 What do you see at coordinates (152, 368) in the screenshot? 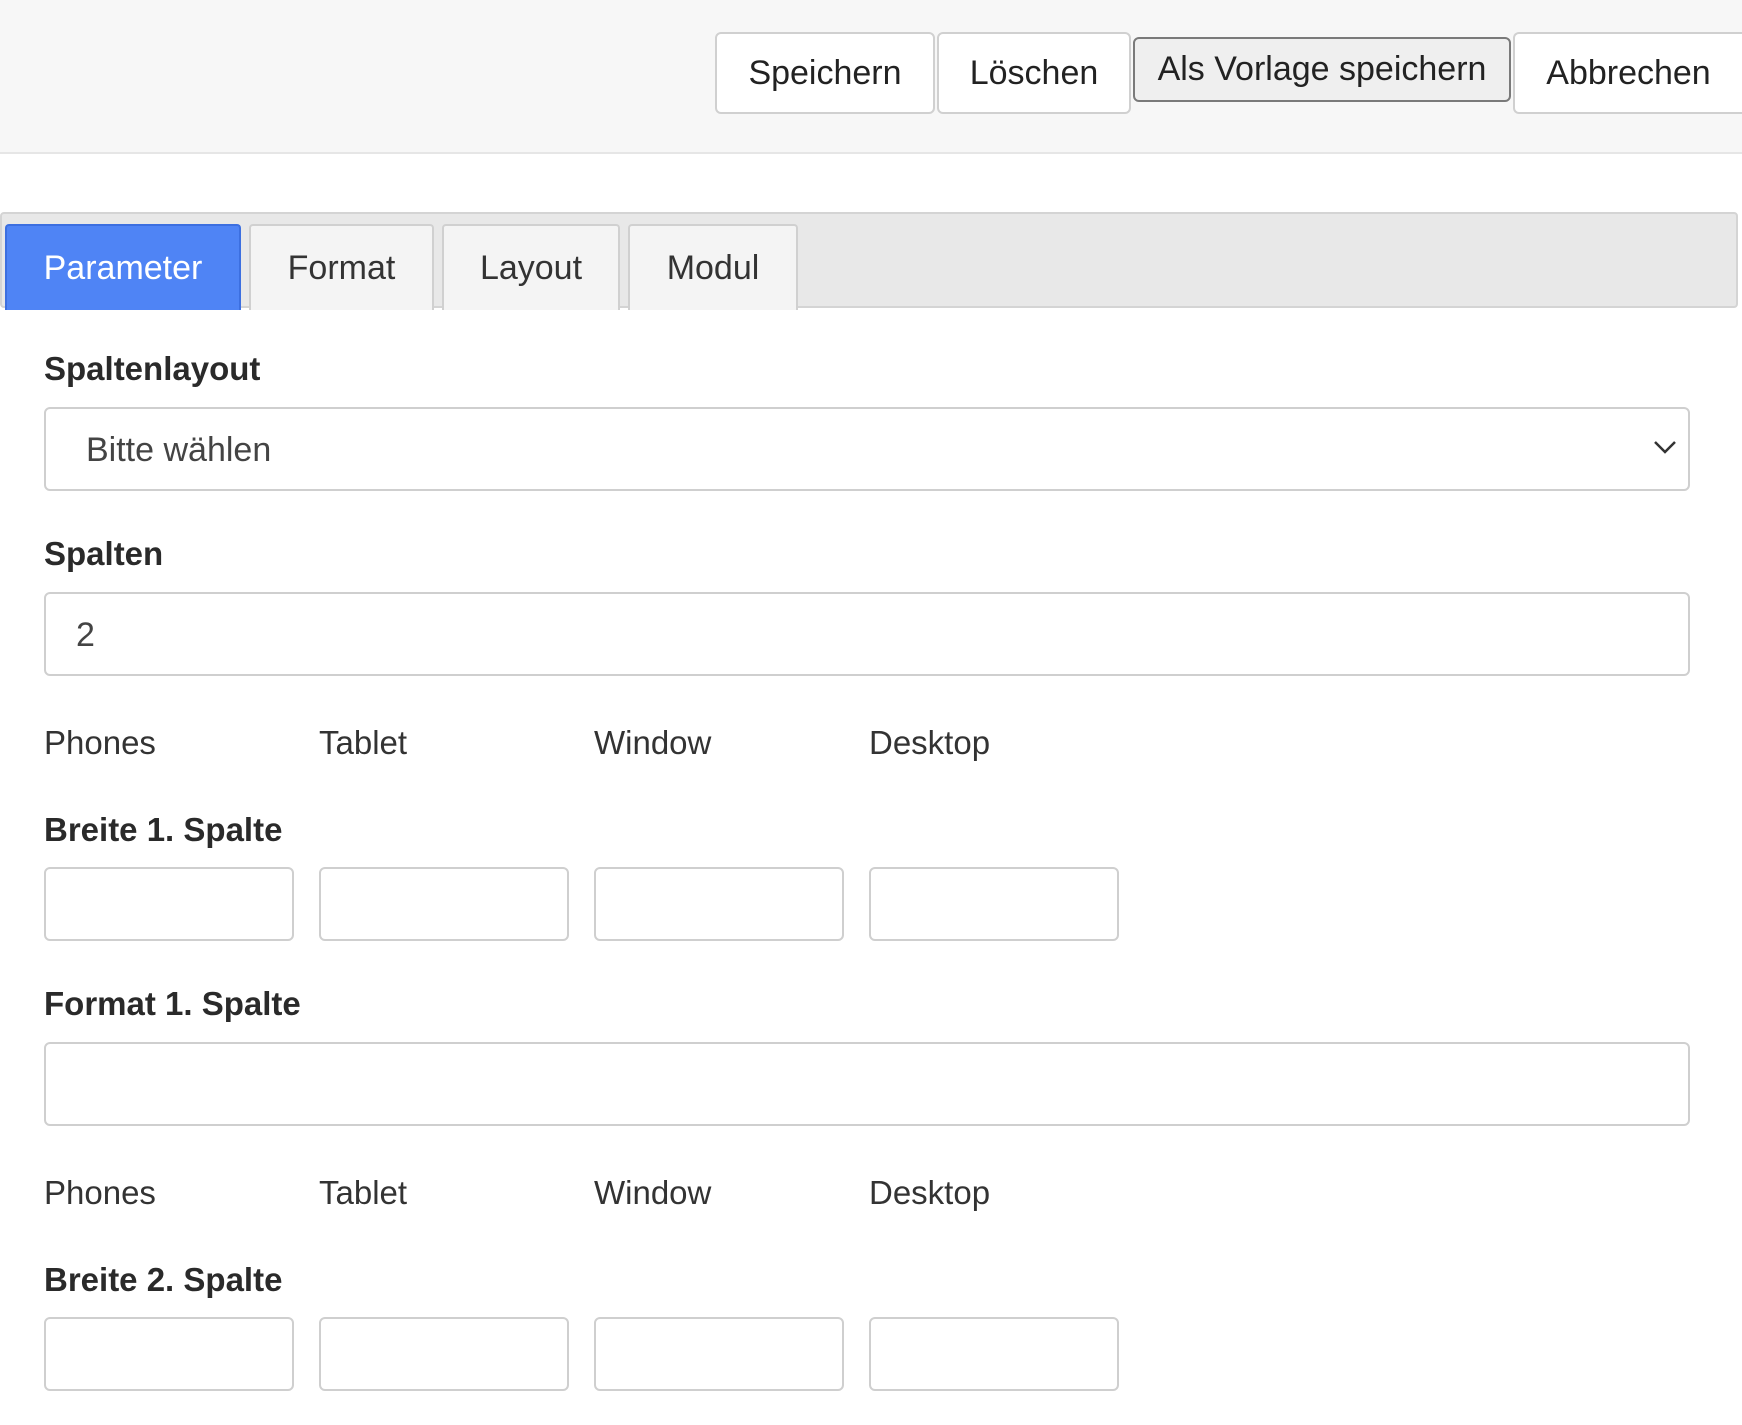
I see `column-layout-label: Spaltenlayout` at bounding box center [152, 368].